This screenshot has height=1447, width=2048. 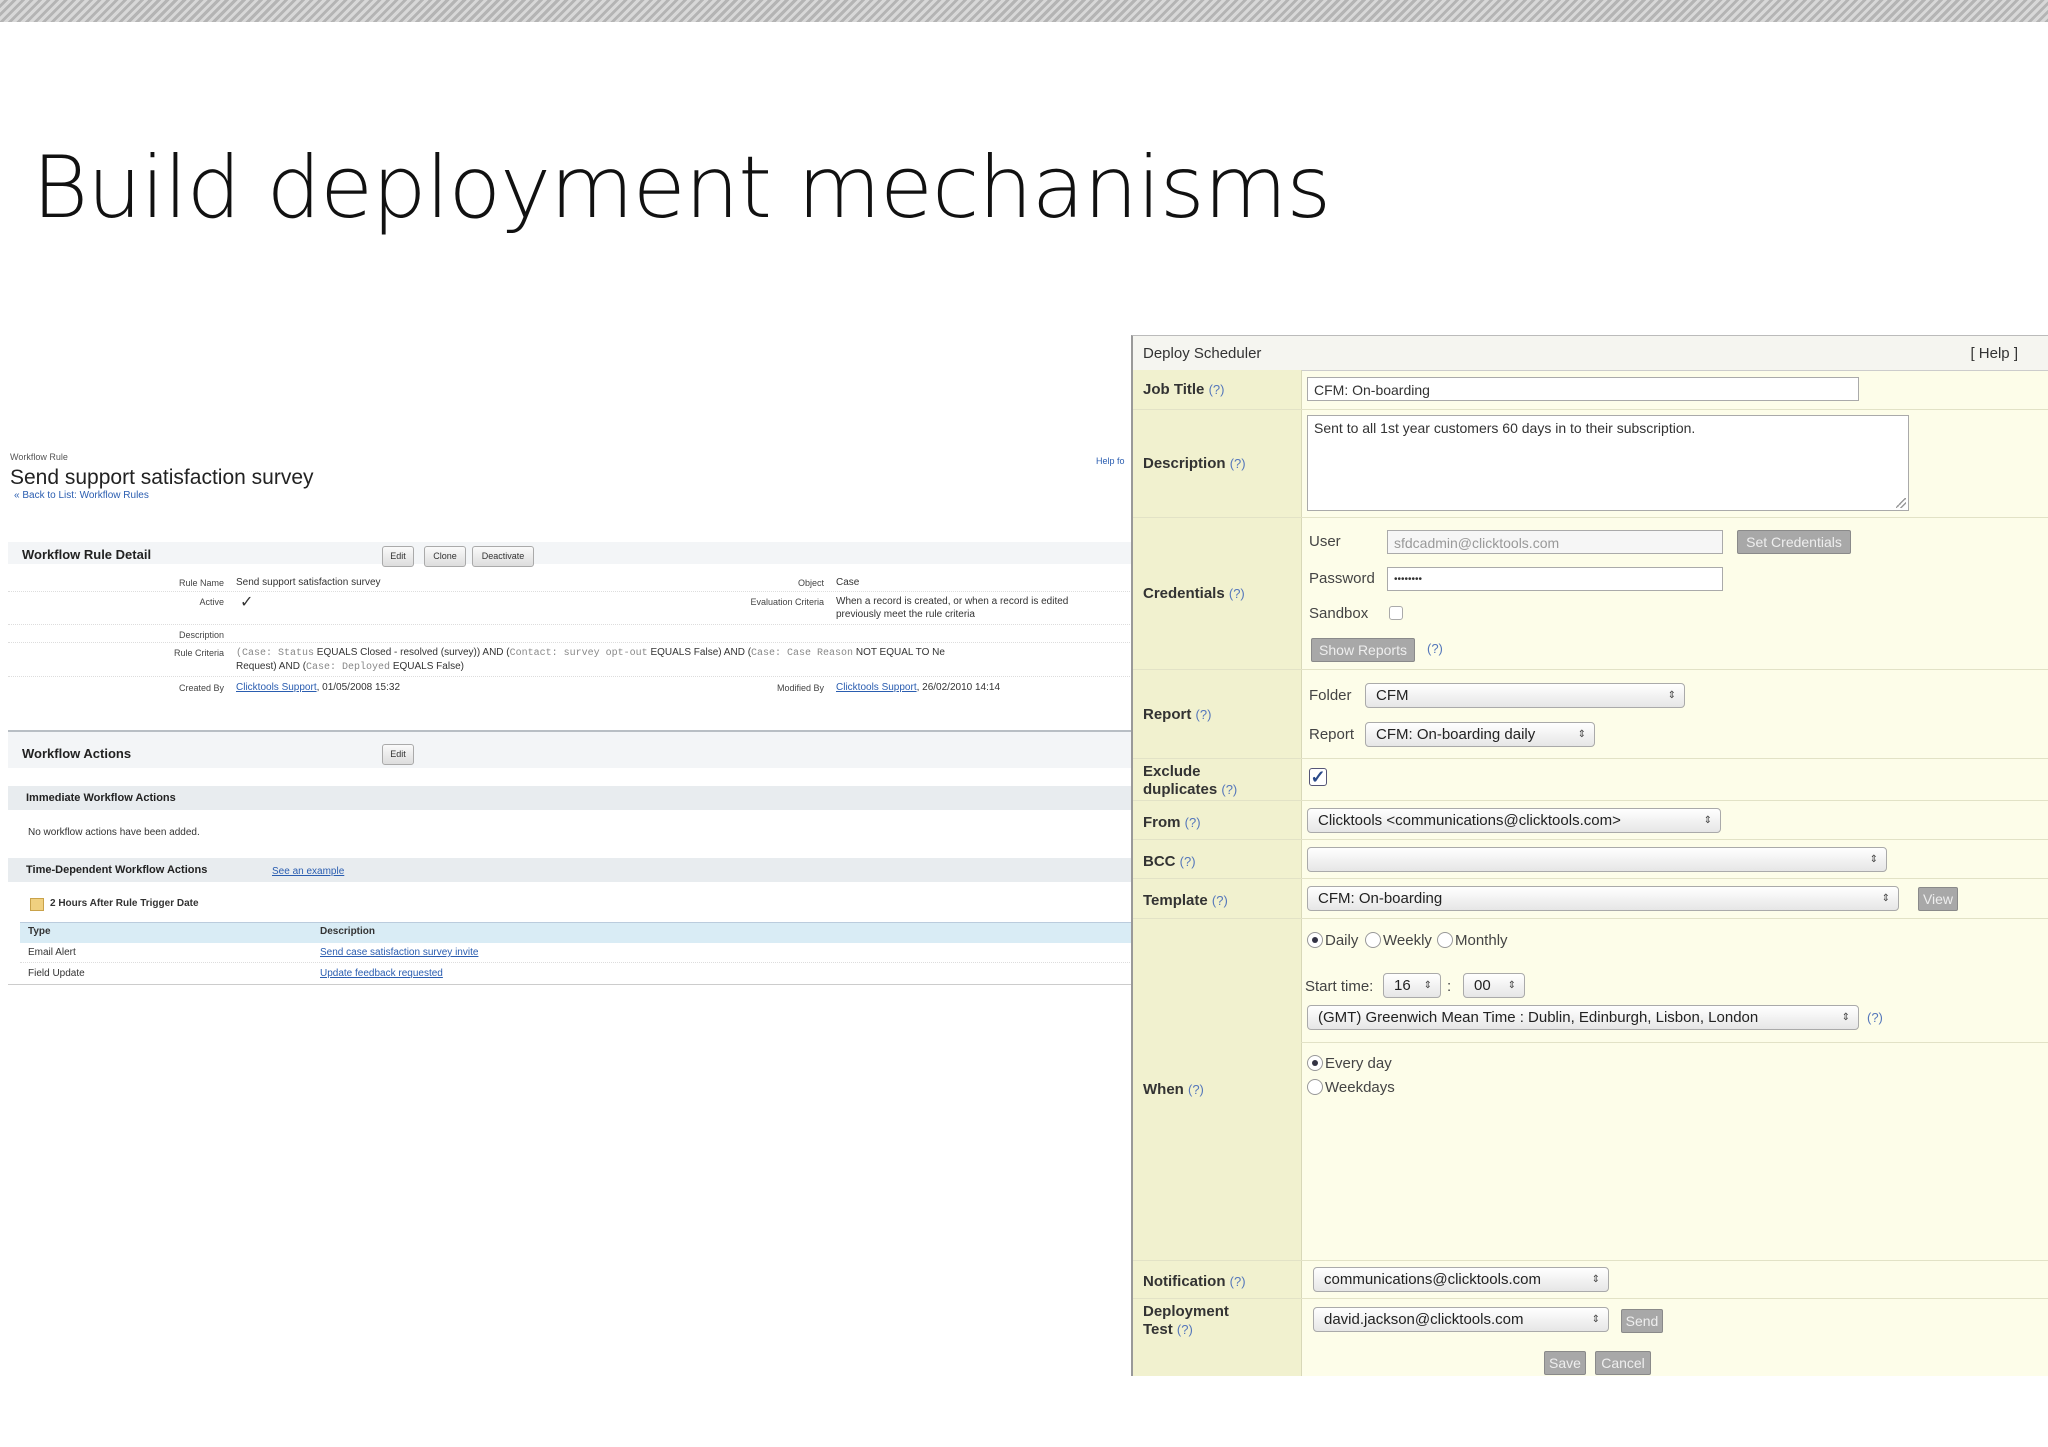 What do you see at coordinates (1318, 777) in the screenshot?
I see `exclude-duplicates-checkbox: ✓` at bounding box center [1318, 777].